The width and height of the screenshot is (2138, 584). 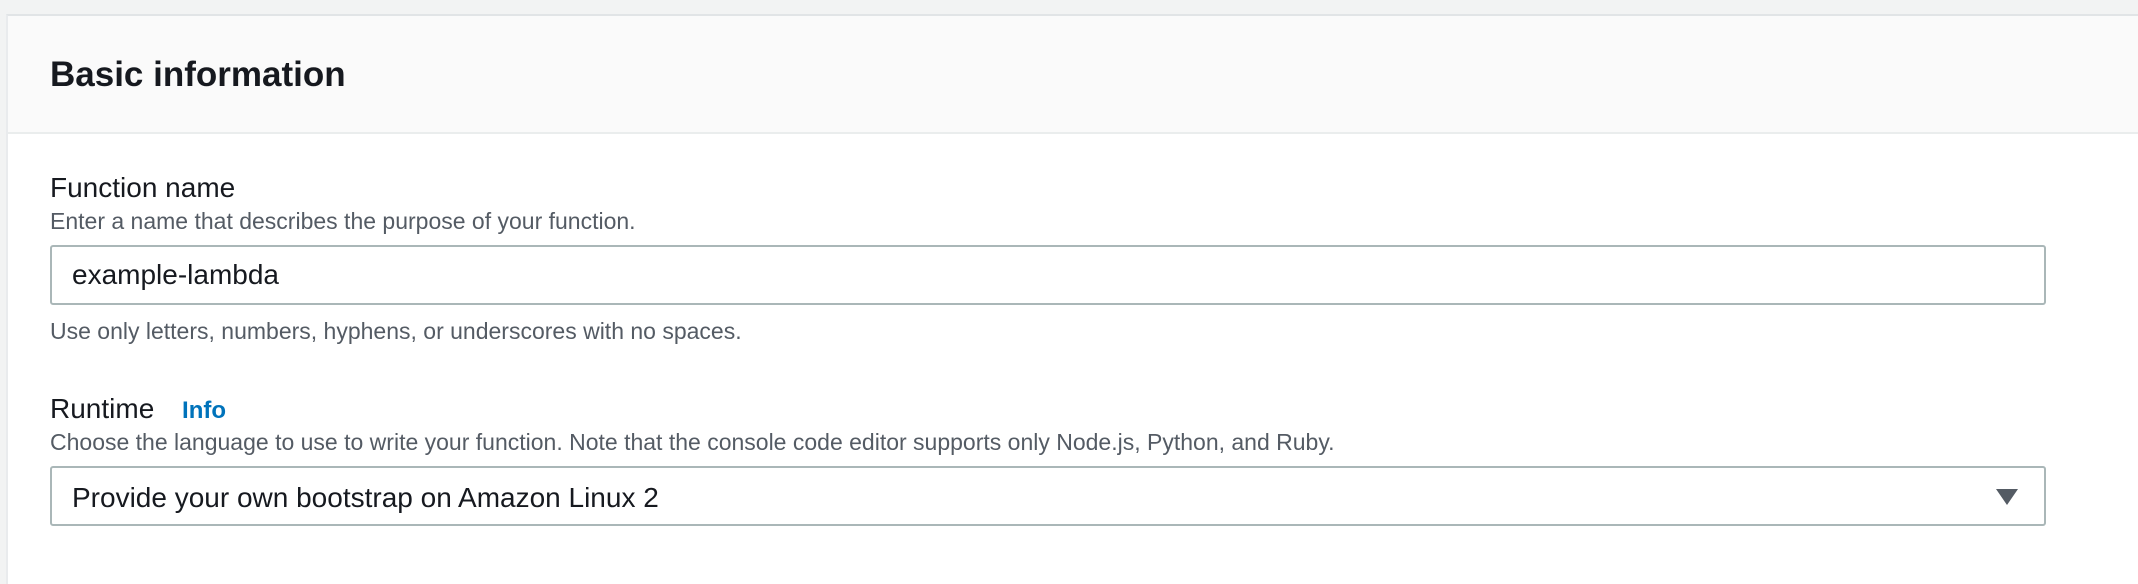 What do you see at coordinates (2007, 497) in the screenshot?
I see `chevron-down-icon` at bounding box center [2007, 497].